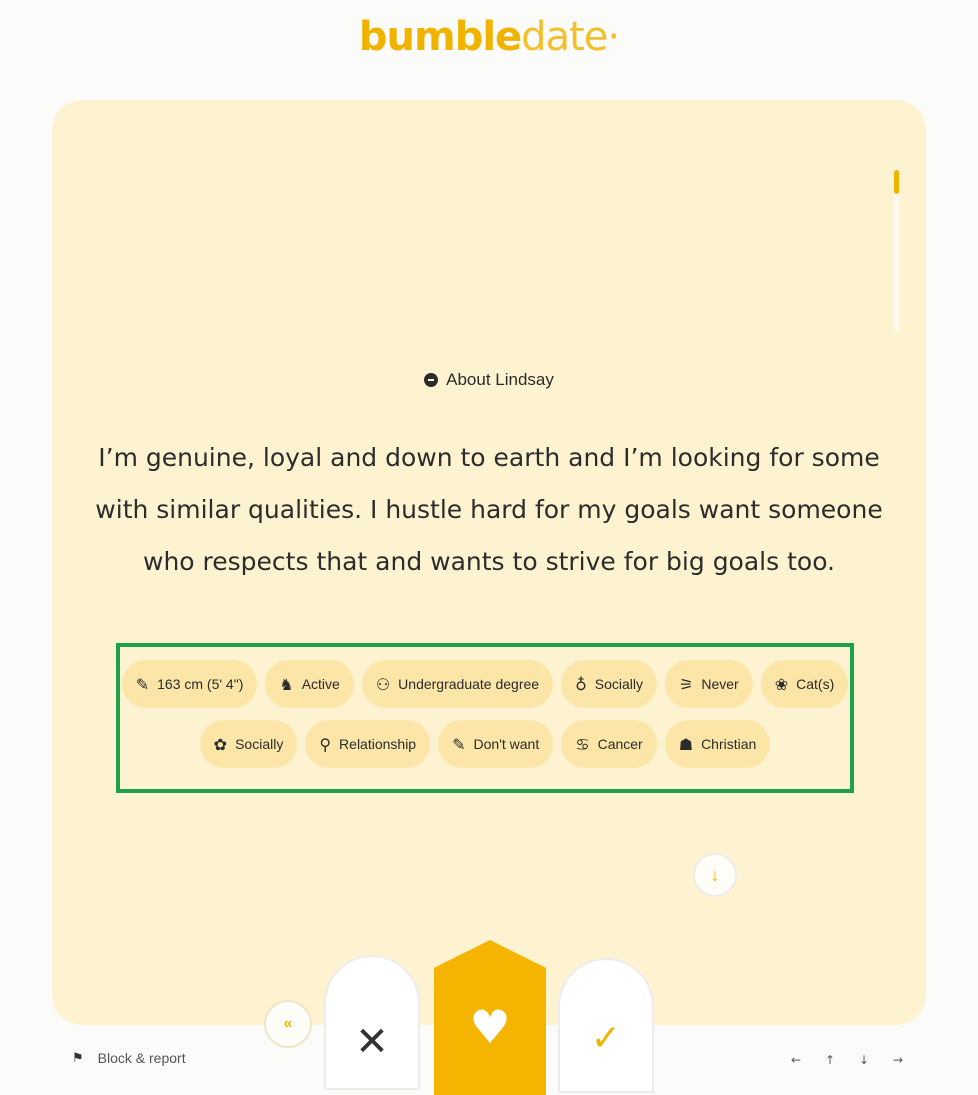 Image resolution: width=978 pixels, height=1095 pixels. I want to click on children-icon: ✎, so click(459, 744).